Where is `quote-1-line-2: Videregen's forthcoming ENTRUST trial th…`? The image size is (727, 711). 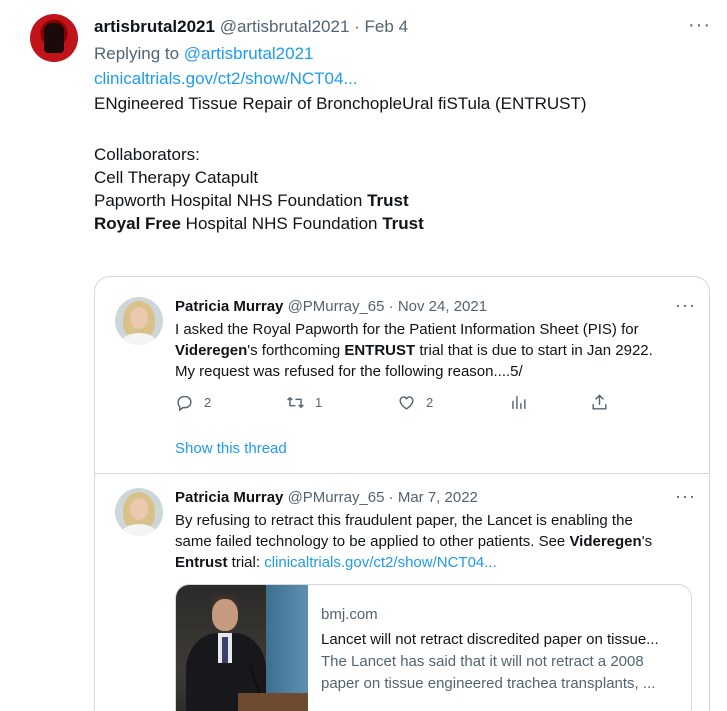
quote-1-line-2: Videregen's forthcoming ENTRUST trial th… is located at coordinates (435, 350).